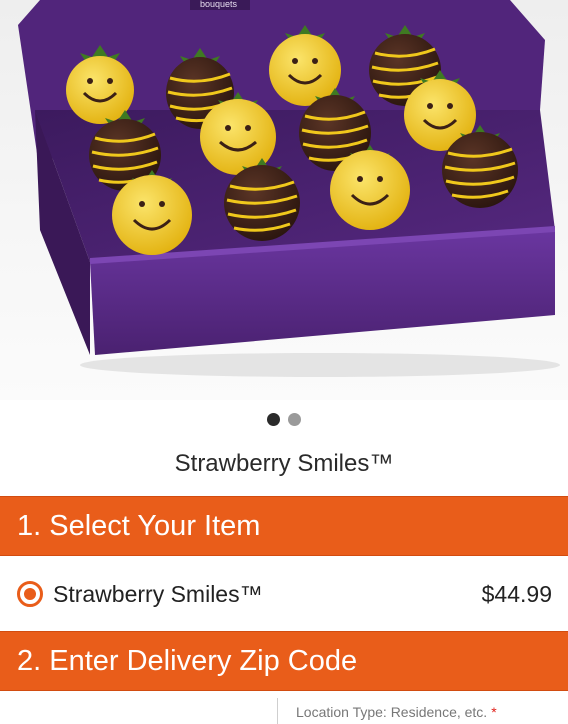 Image resolution: width=568 pixels, height=724 pixels. Describe the element at coordinates (139, 525) in the screenshot. I see `step-1-label: 1. Select Your Item` at that location.